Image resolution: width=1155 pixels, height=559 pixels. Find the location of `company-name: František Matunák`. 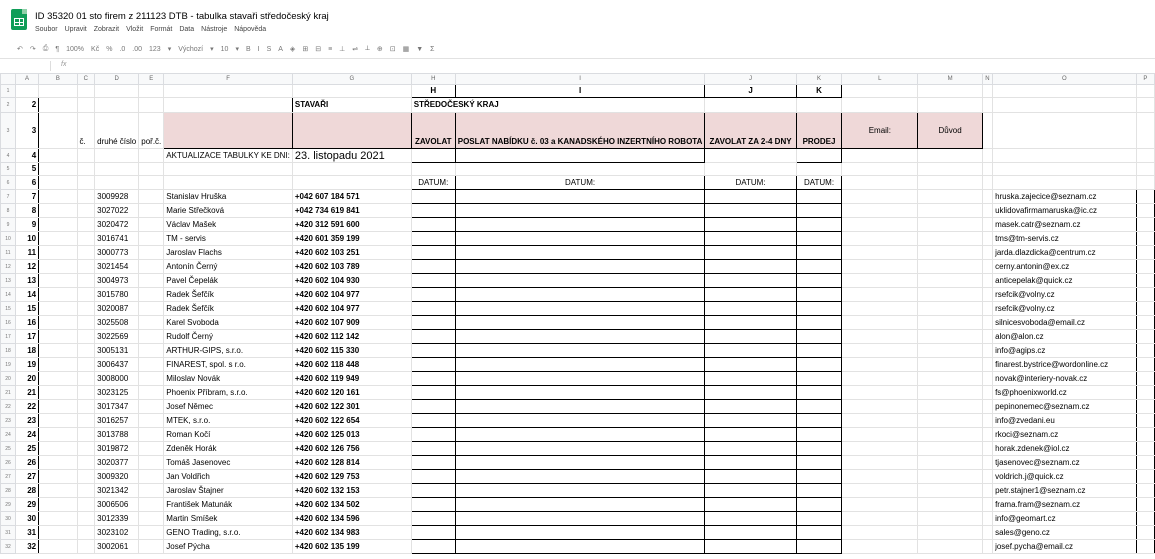

company-name: František Matunák is located at coordinates (228, 504).